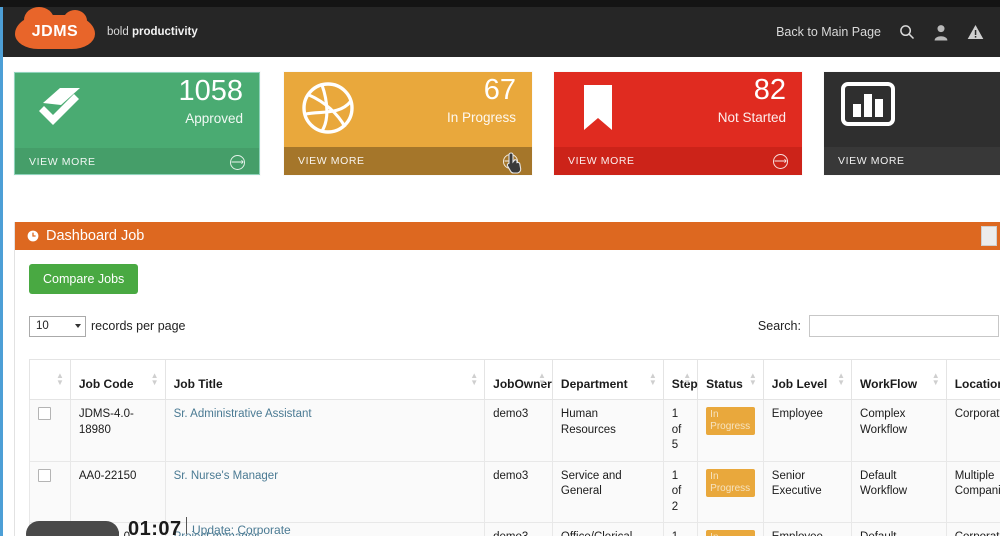 Image resolution: width=1000 pixels, height=536 pixels. Describe the element at coordinates (598, 110) in the screenshot. I see `bookmark-icon` at that location.